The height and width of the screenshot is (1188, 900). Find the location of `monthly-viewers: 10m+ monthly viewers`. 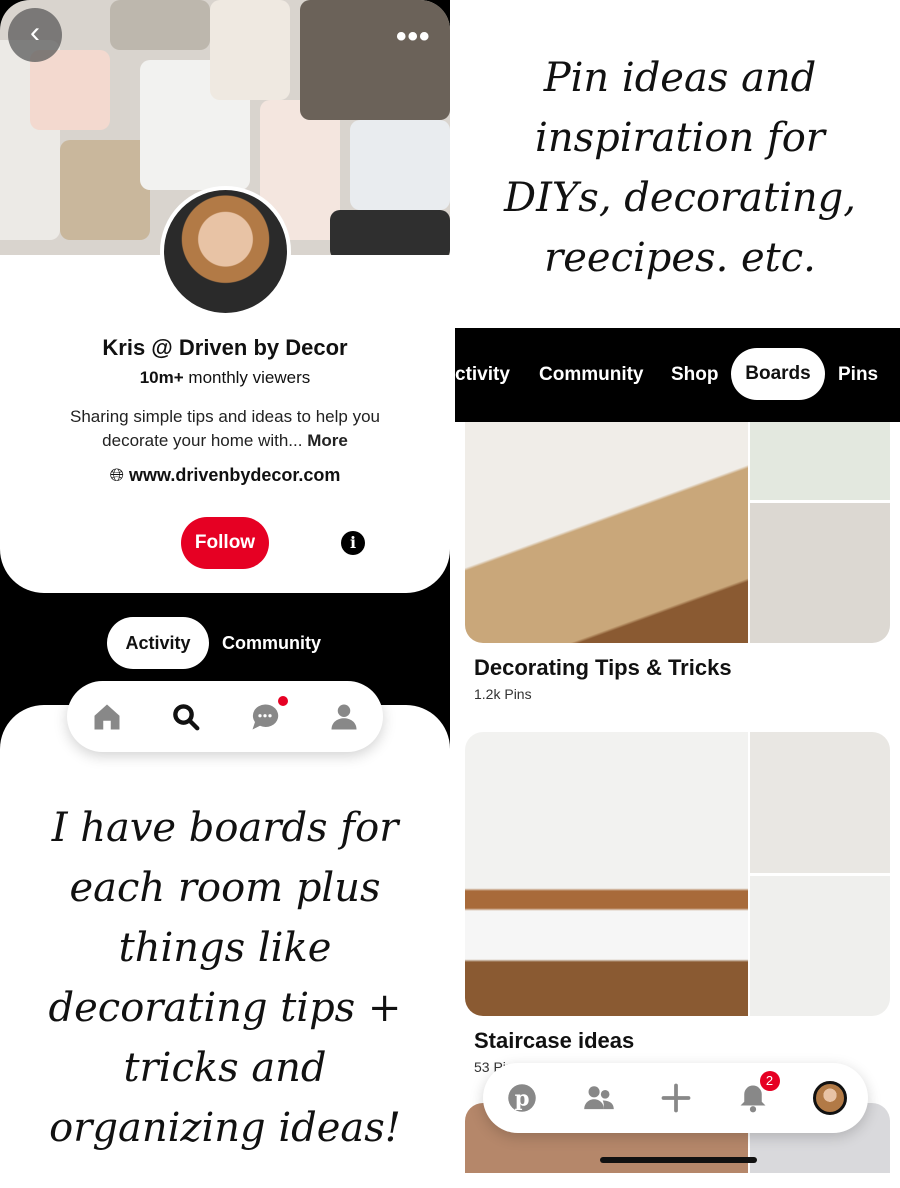

monthly-viewers: 10m+ monthly viewers is located at coordinates (225, 378).